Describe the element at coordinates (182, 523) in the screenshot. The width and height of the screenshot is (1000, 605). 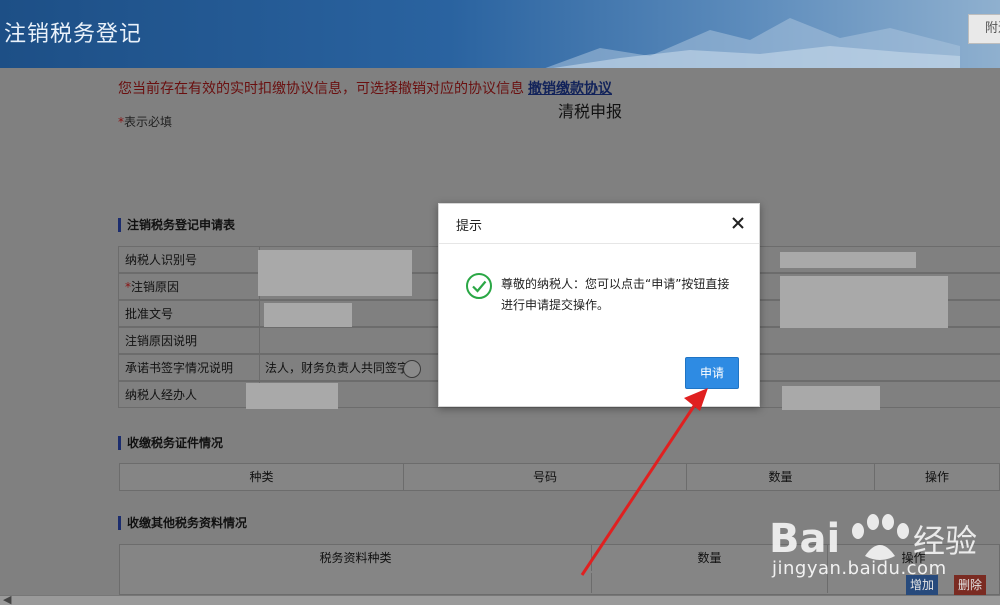
I see `section-title-other-materials: 收缴其他税务资料情况` at that location.